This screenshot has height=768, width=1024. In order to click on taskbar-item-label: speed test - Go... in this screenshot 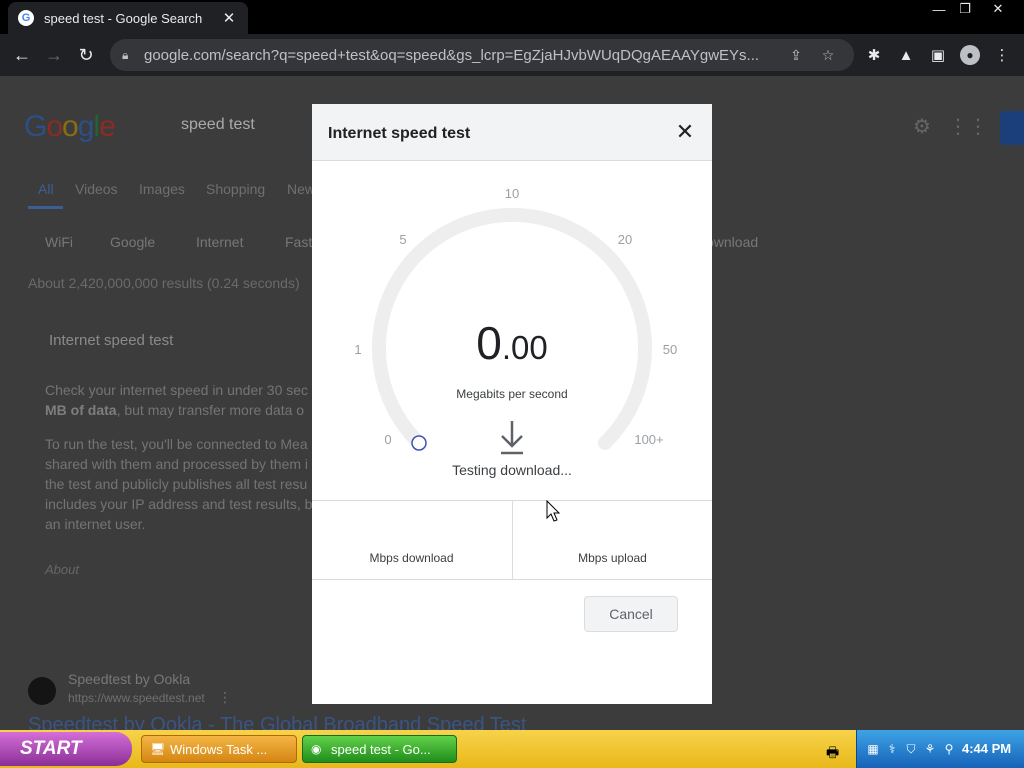, I will do `click(381, 749)`.